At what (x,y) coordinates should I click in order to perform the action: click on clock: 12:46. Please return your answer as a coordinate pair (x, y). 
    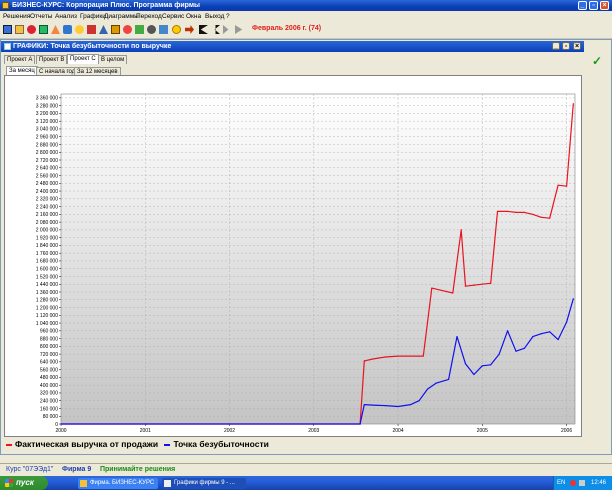
    Looking at the image, I should click on (599, 483).